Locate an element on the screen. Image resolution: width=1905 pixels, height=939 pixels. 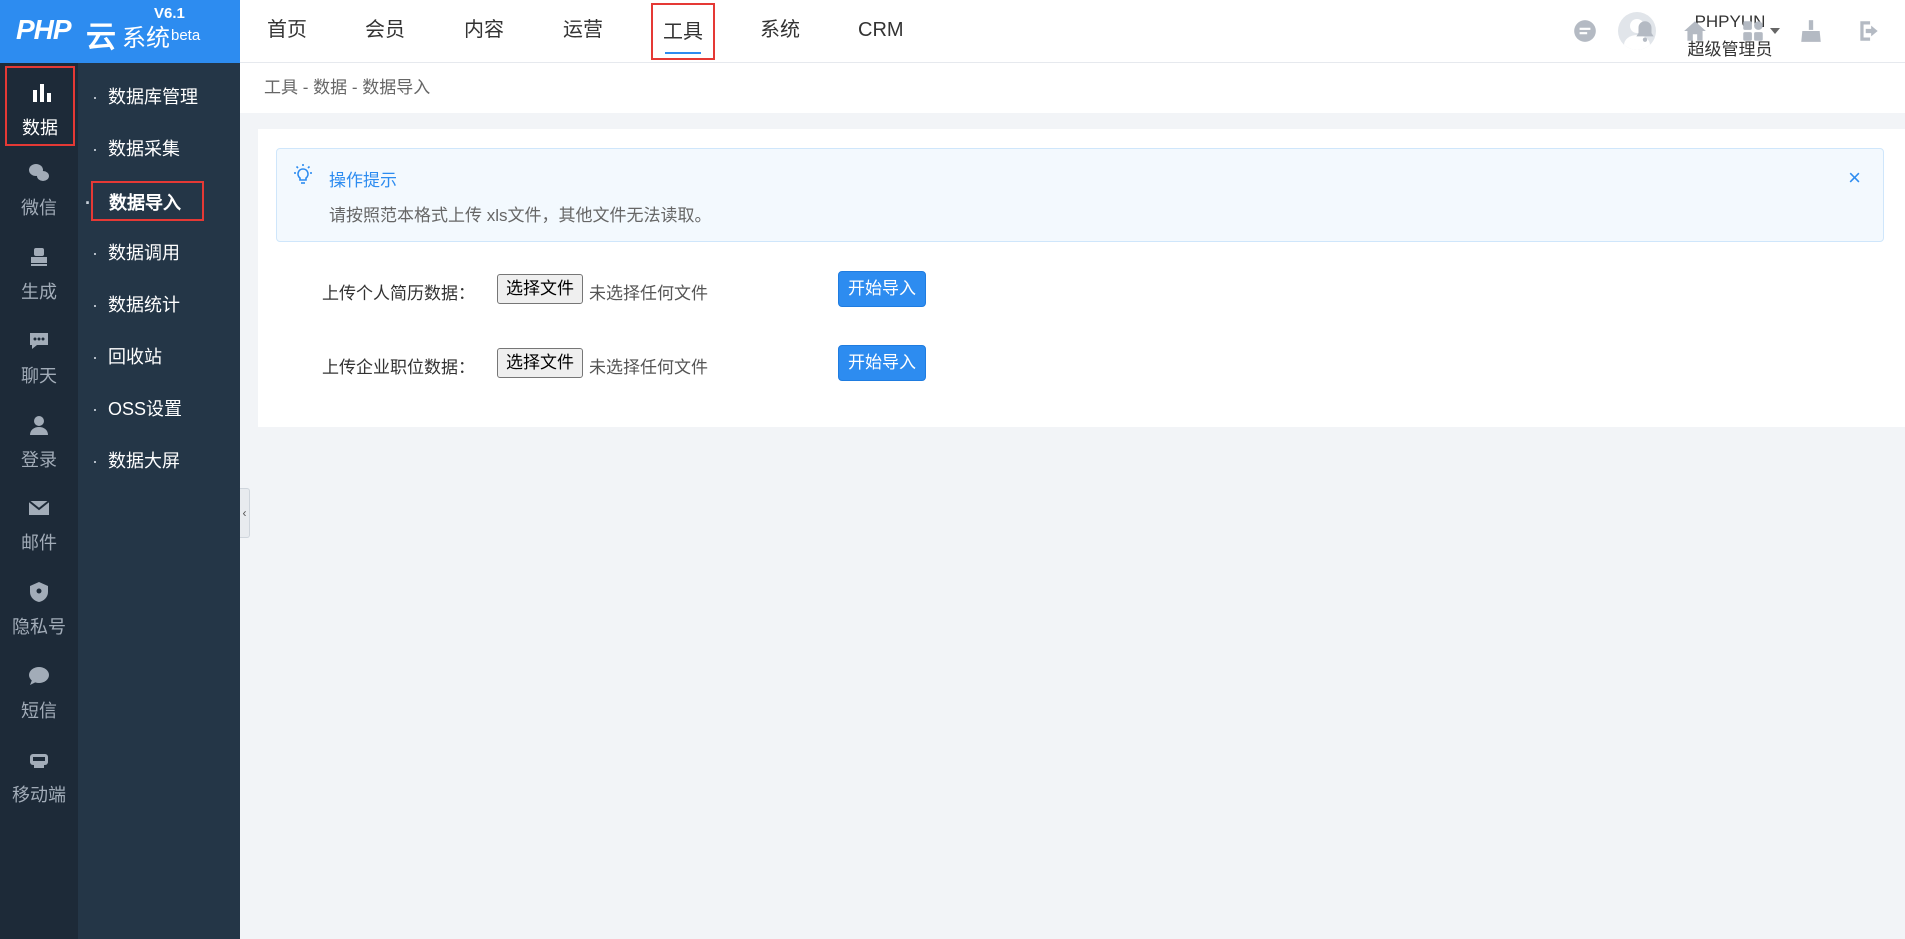
upload-label: 上传个人简历数据： is located at coordinates (398, 293).